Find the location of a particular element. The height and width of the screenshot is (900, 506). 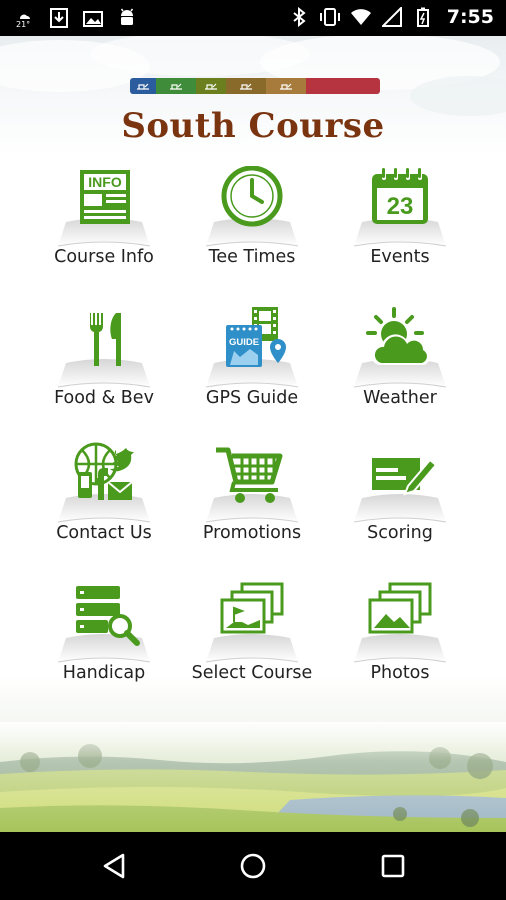

menu-tile-label: Contact Us is located at coordinates (104, 533).